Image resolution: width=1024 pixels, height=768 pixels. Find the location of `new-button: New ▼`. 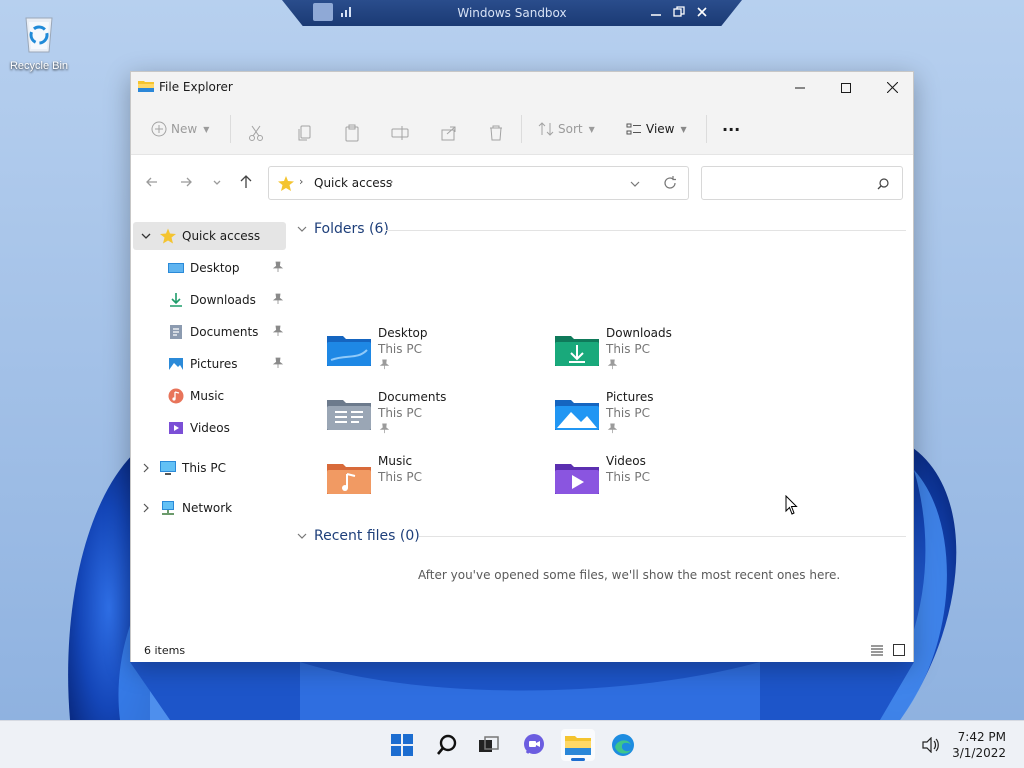

new-button: New ▼ is located at coordinates (180, 129).